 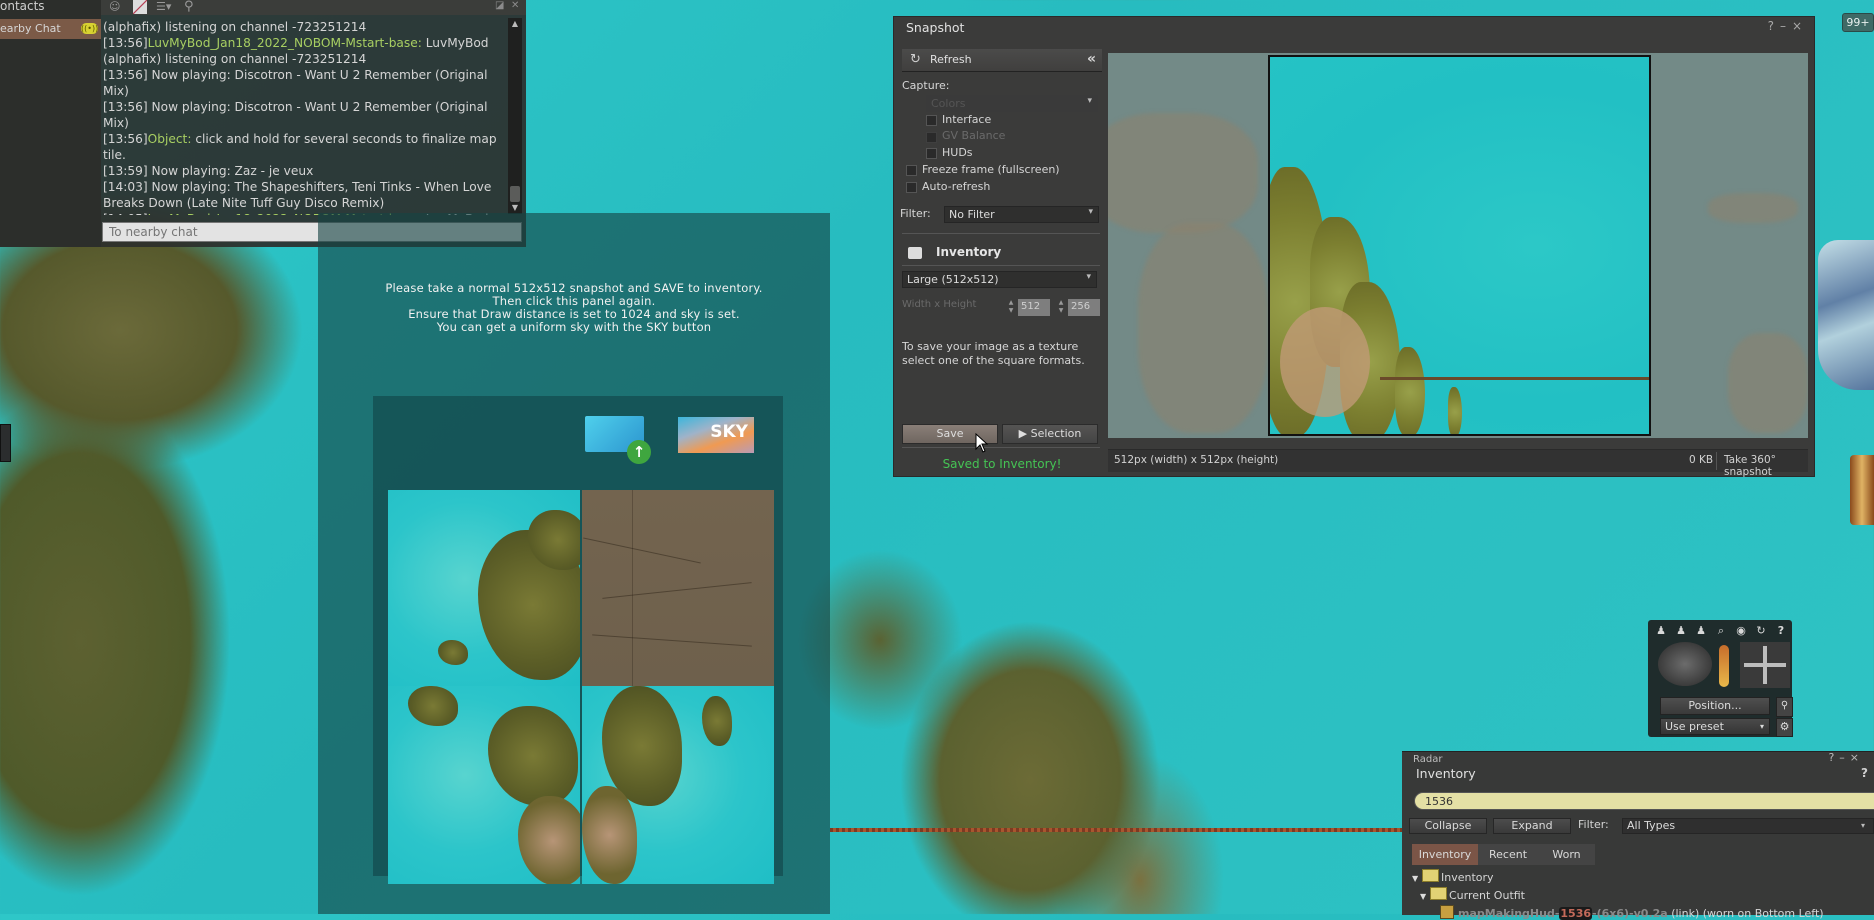 What do you see at coordinates (1445, 854) in the screenshot?
I see `tab-inventory: Inventory` at bounding box center [1445, 854].